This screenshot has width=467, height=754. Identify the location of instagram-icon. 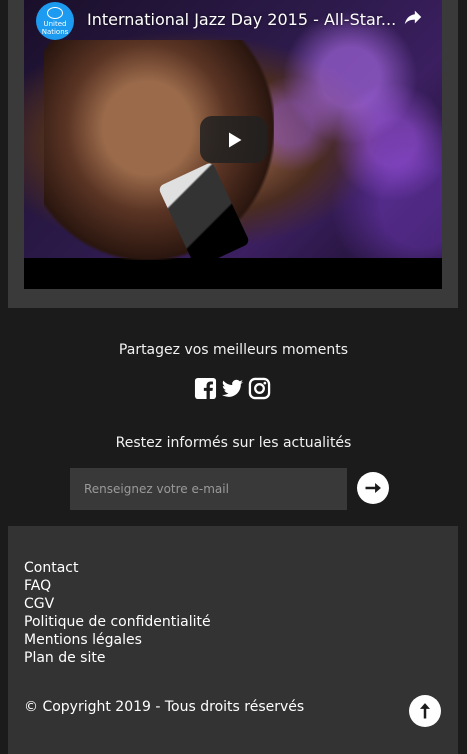
(259, 388).